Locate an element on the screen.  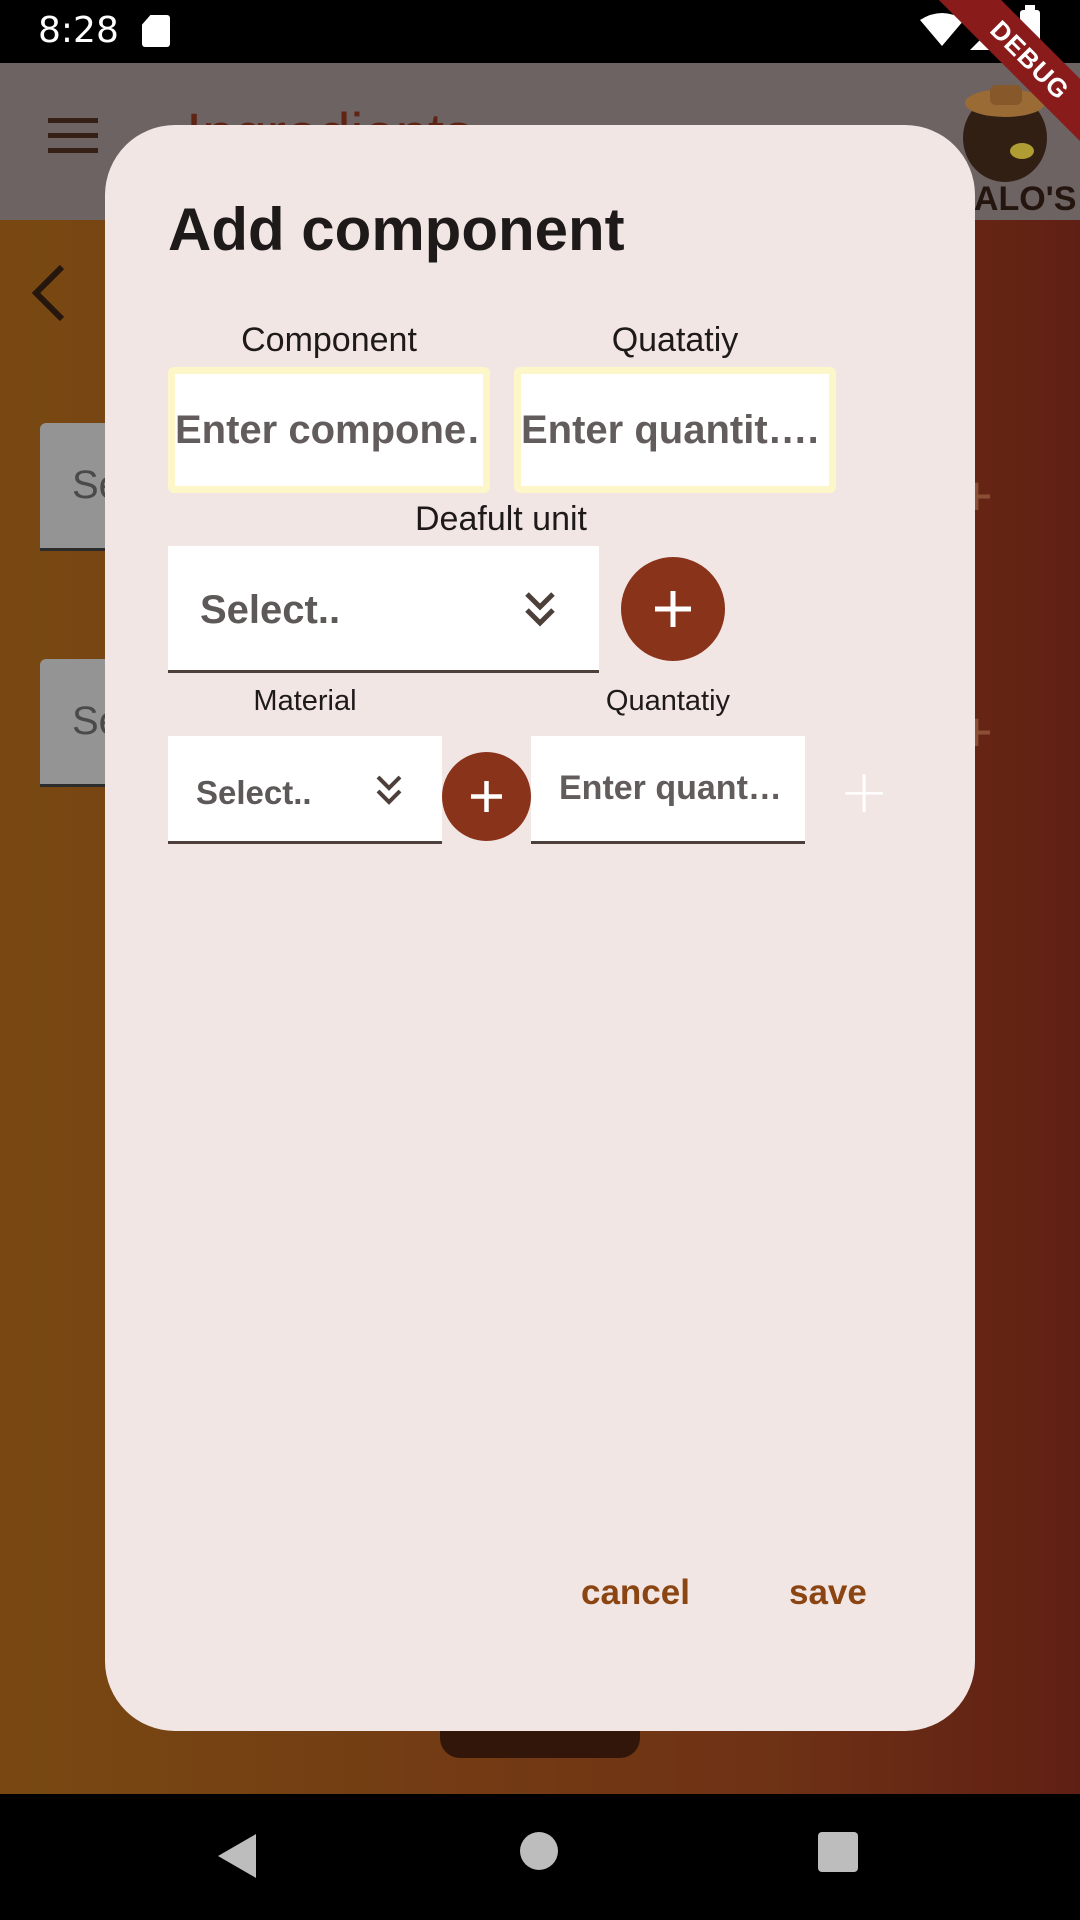
material-quantity-input is located at coordinates (668, 788).